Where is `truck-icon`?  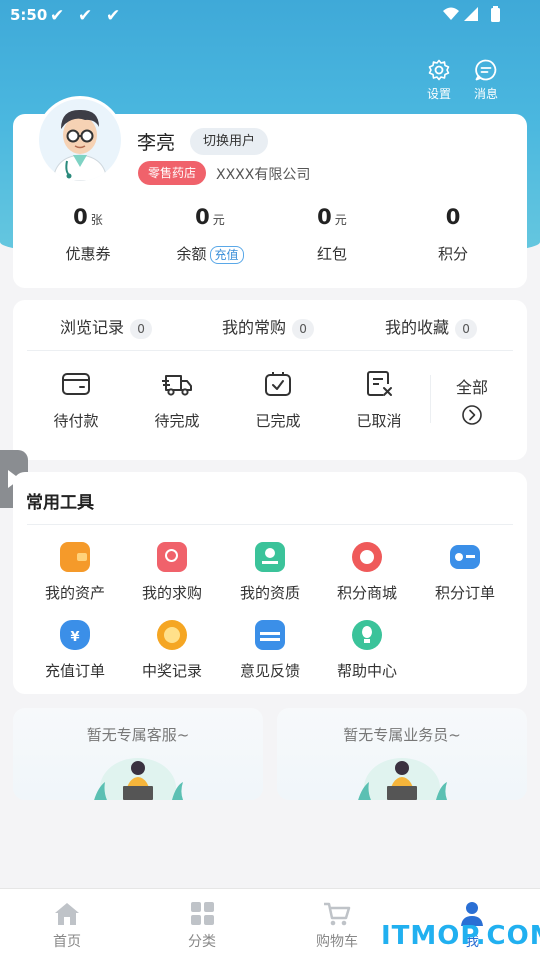
truck-icon is located at coordinates (177, 385).